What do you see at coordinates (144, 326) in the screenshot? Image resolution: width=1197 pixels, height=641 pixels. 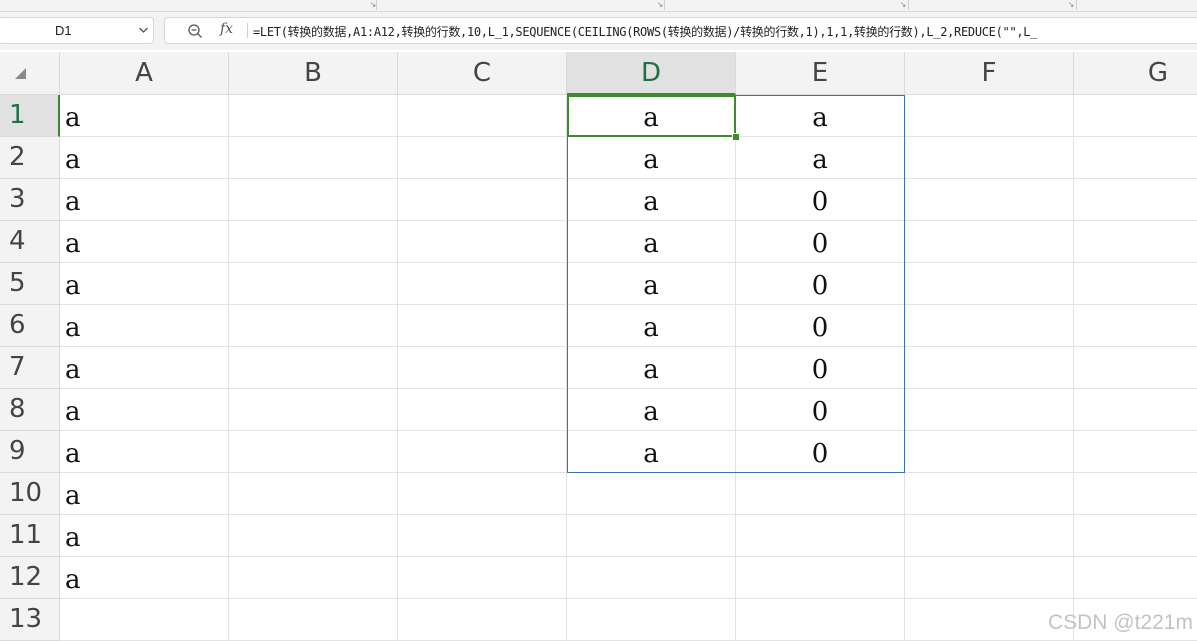 I see `cell-a6: a` at bounding box center [144, 326].